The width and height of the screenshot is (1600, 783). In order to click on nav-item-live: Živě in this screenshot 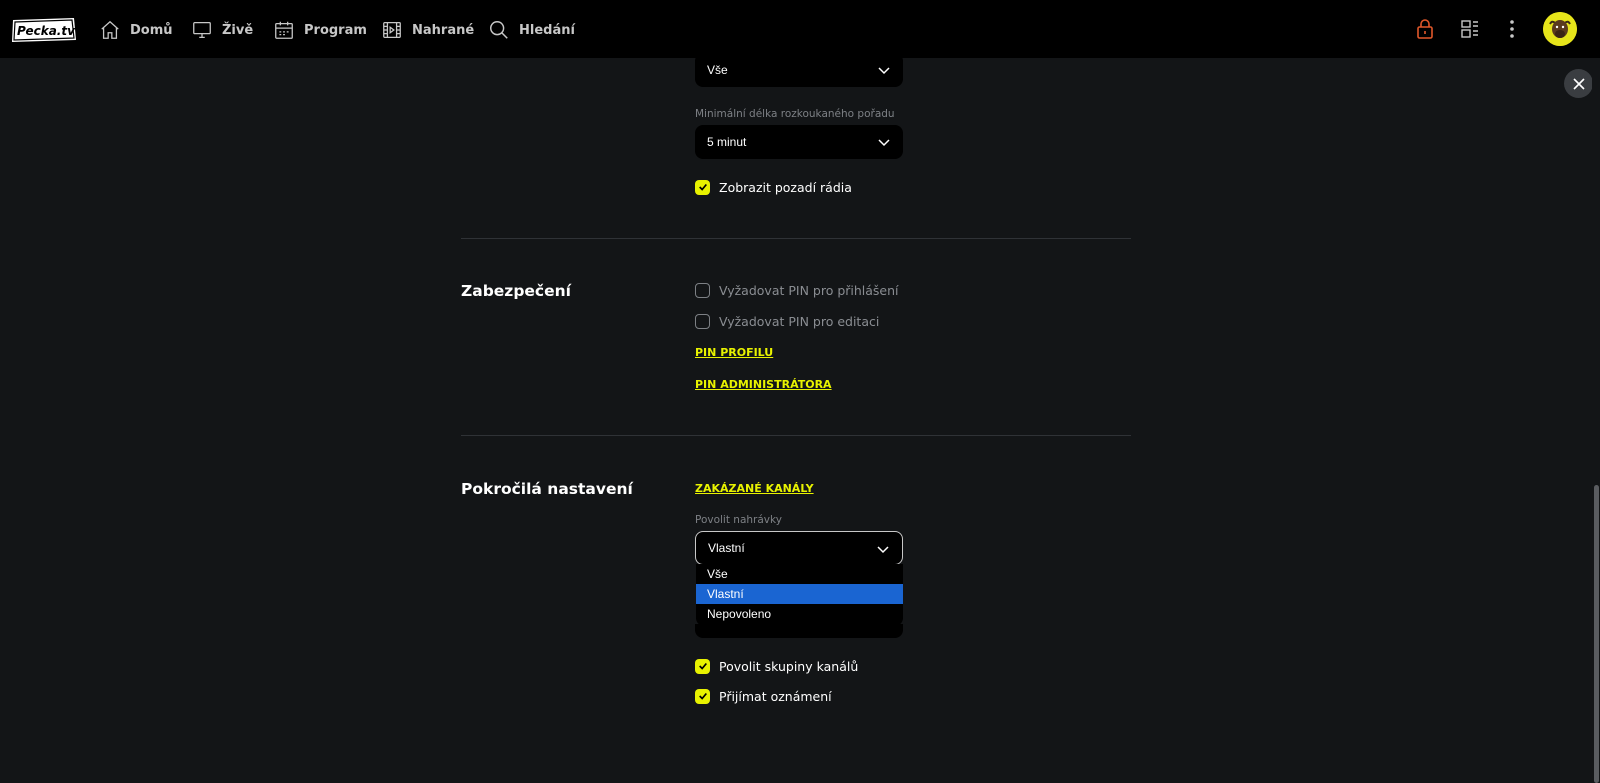, I will do `click(222, 30)`.